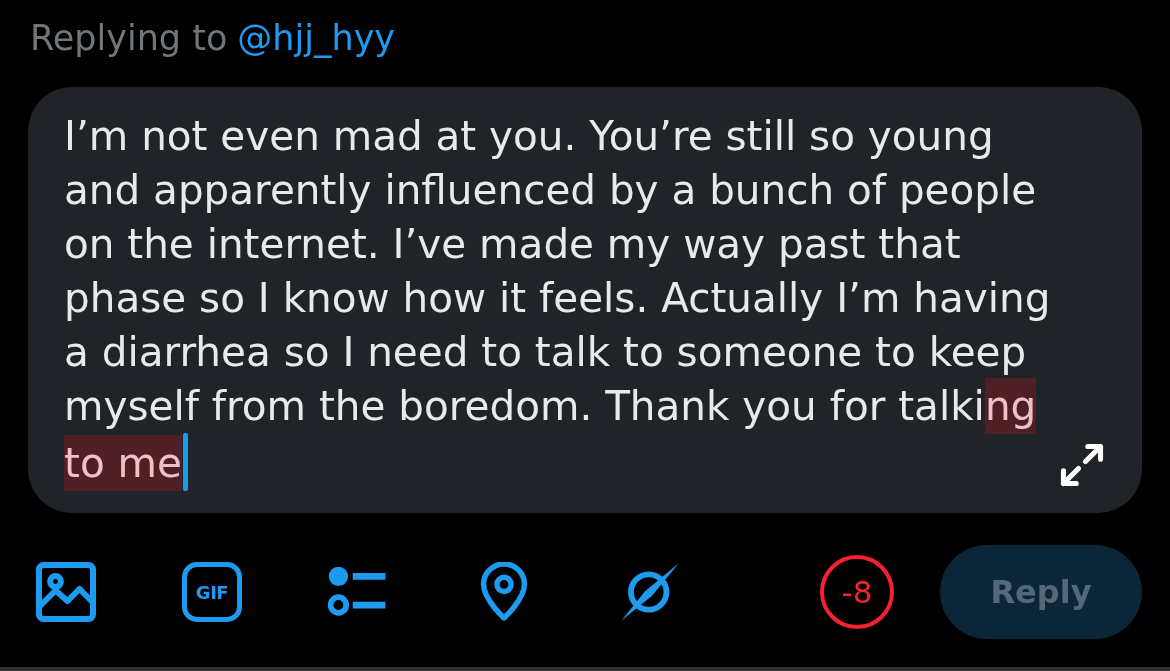 Image resolution: width=1170 pixels, height=671 pixels. I want to click on text-cursor, so click(185, 462).